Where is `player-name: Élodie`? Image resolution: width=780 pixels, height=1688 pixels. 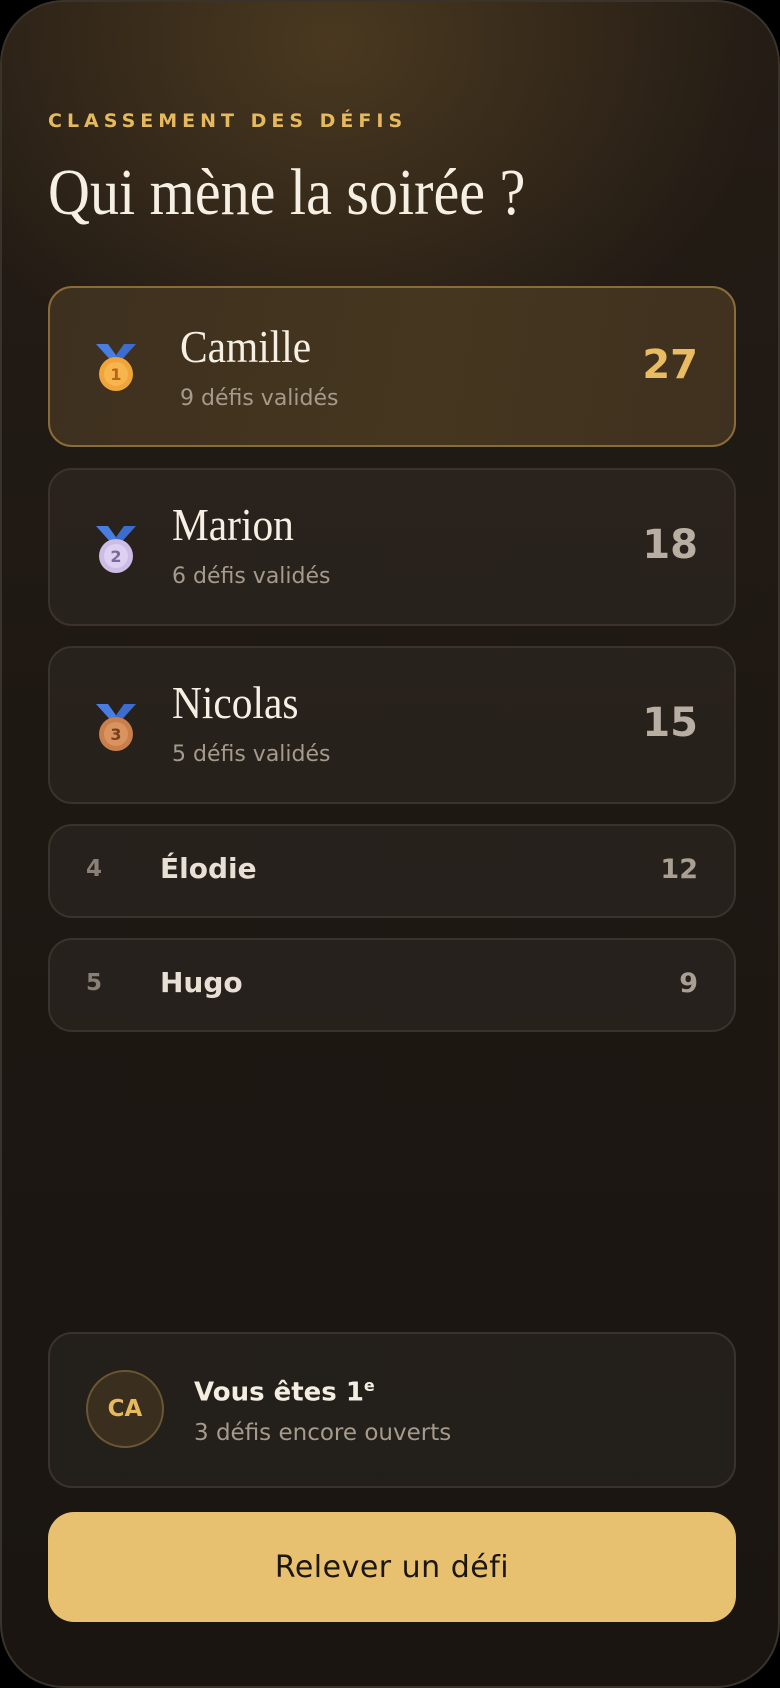 player-name: Élodie is located at coordinates (208, 868).